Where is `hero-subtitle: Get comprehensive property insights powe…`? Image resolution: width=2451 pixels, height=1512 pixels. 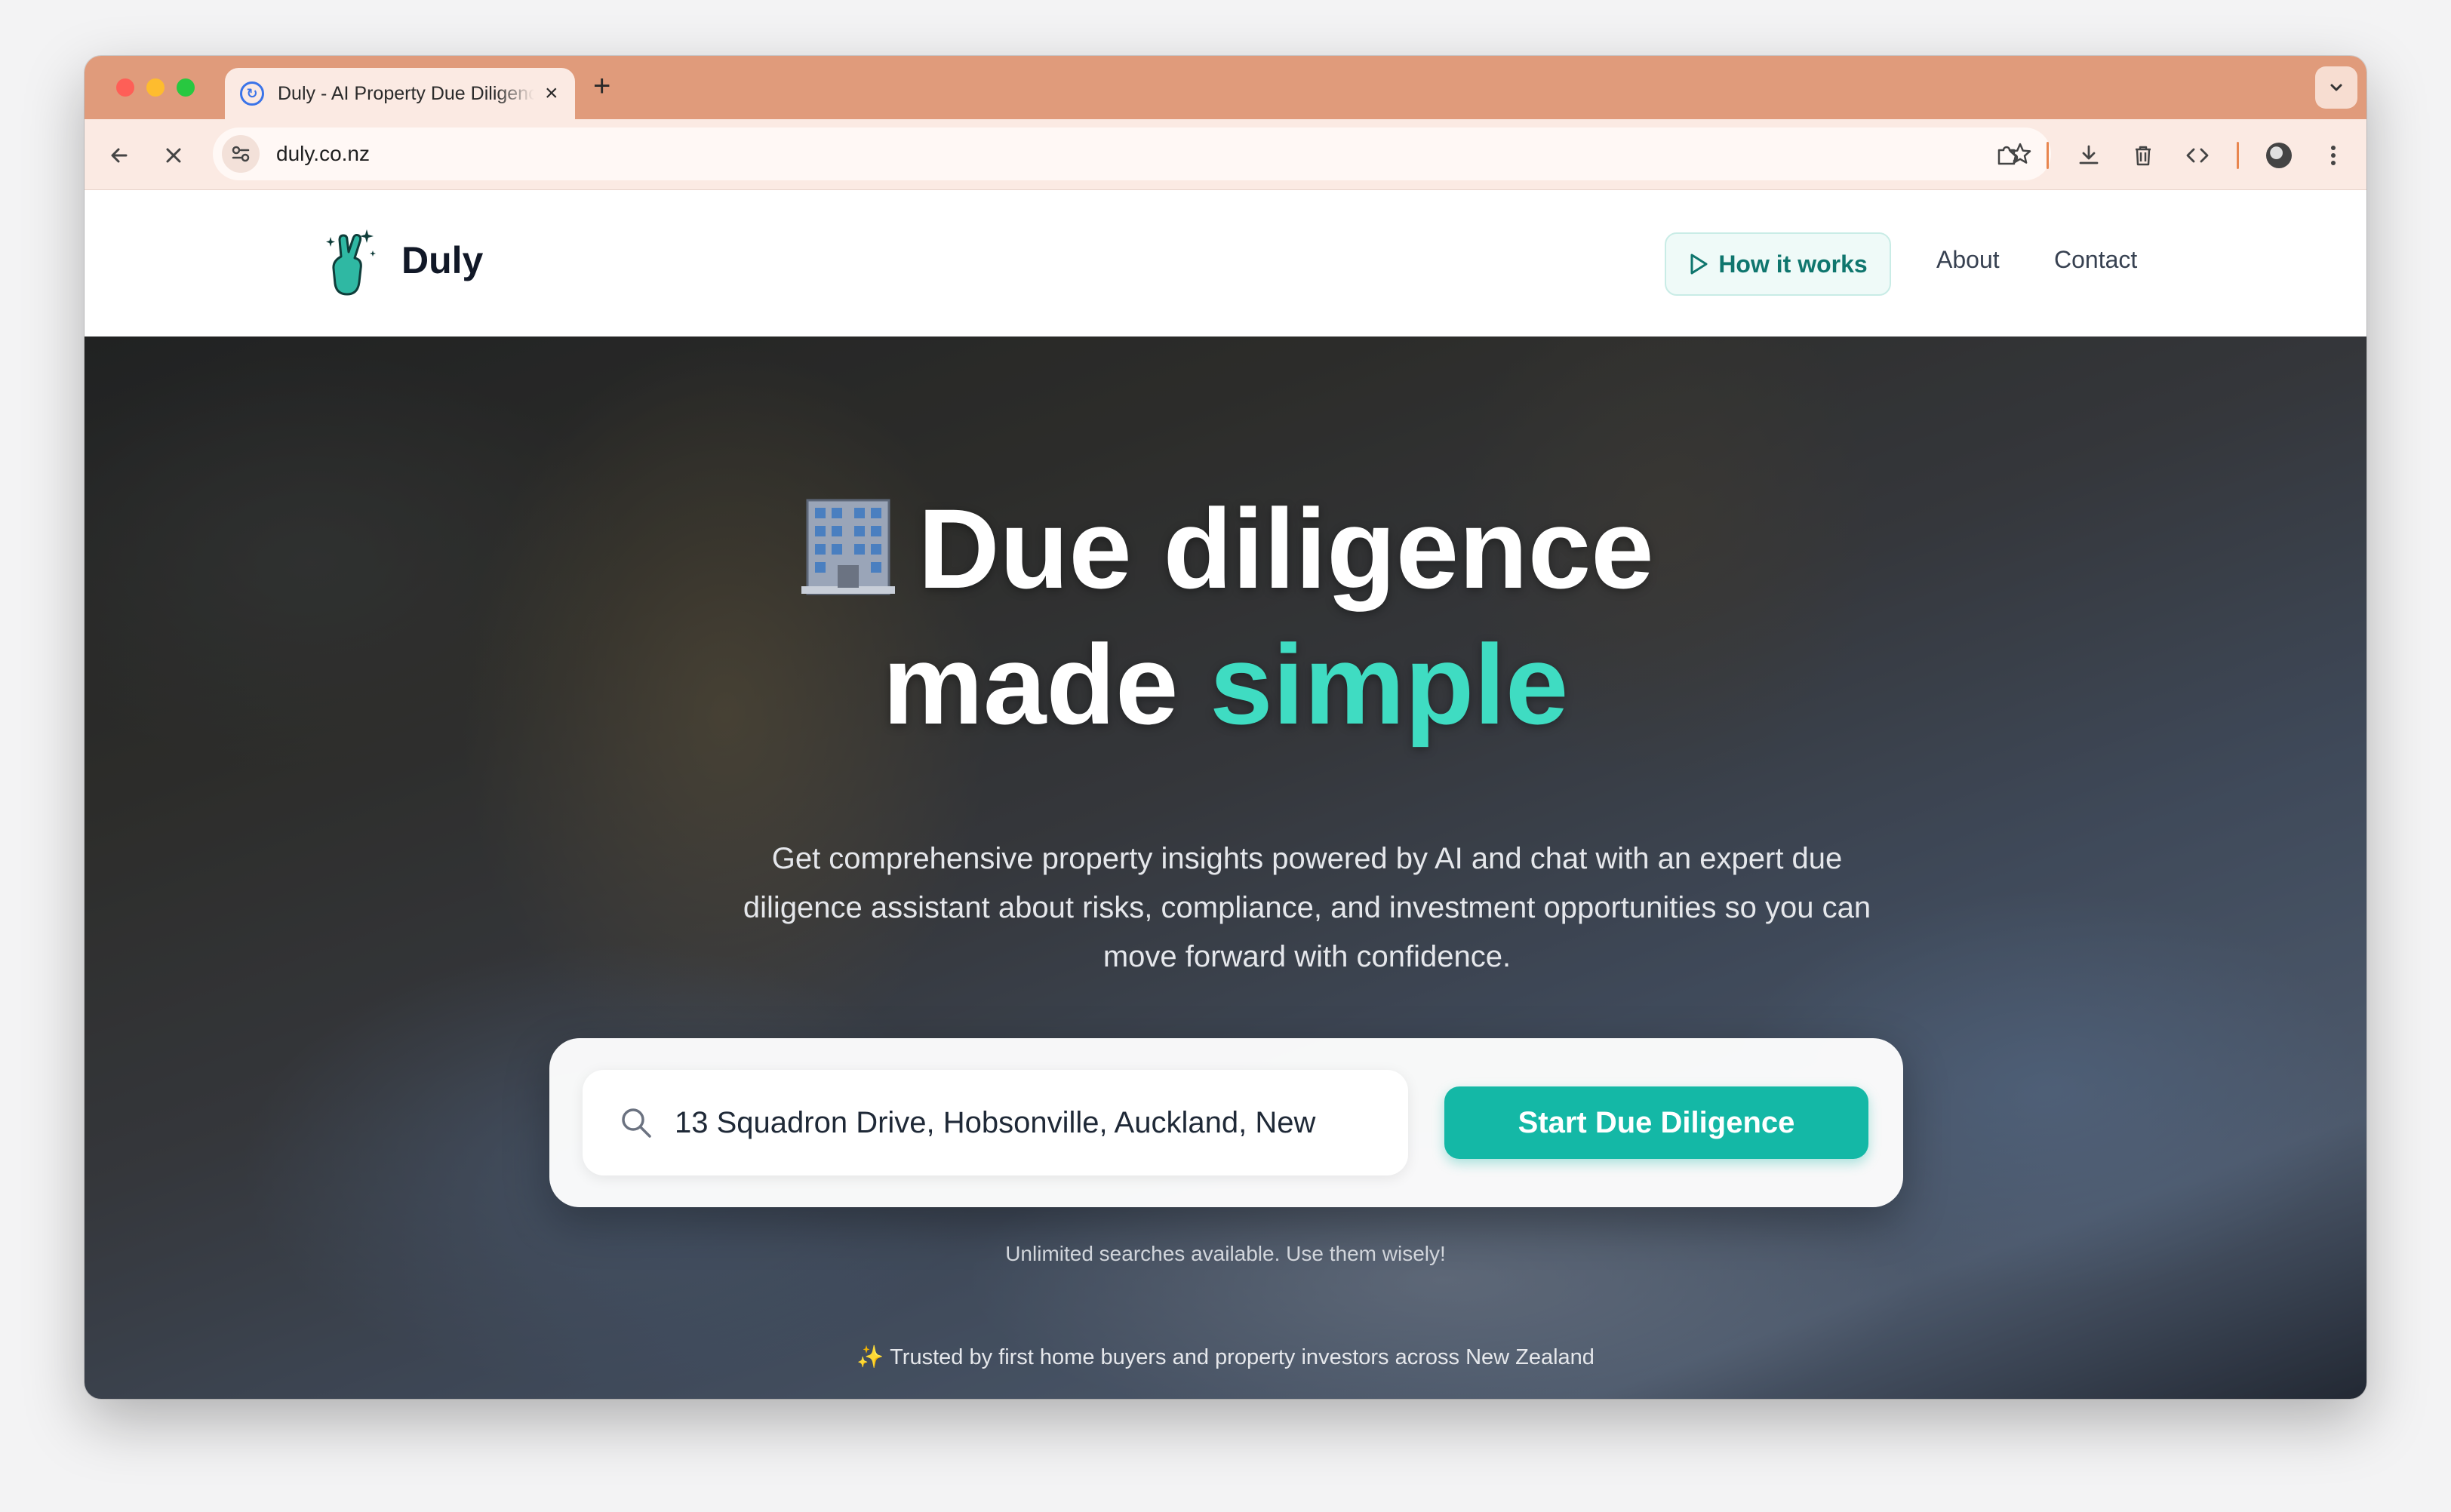 hero-subtitle: Get comprehensive property insights powe… is located at coordinates (1307, 907).